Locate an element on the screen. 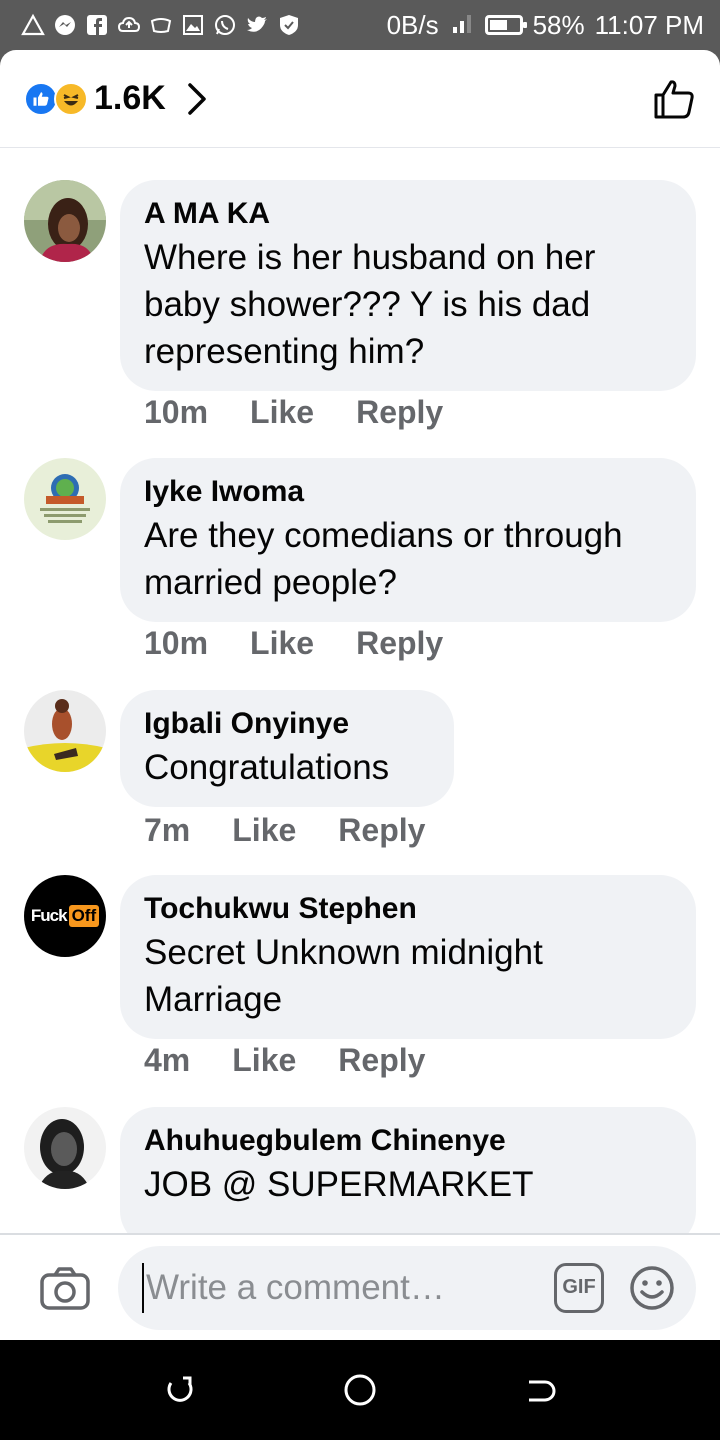 This screenshot has height=1440, width=720. comment-author: A MA KA is located at coordinates (408, 214).